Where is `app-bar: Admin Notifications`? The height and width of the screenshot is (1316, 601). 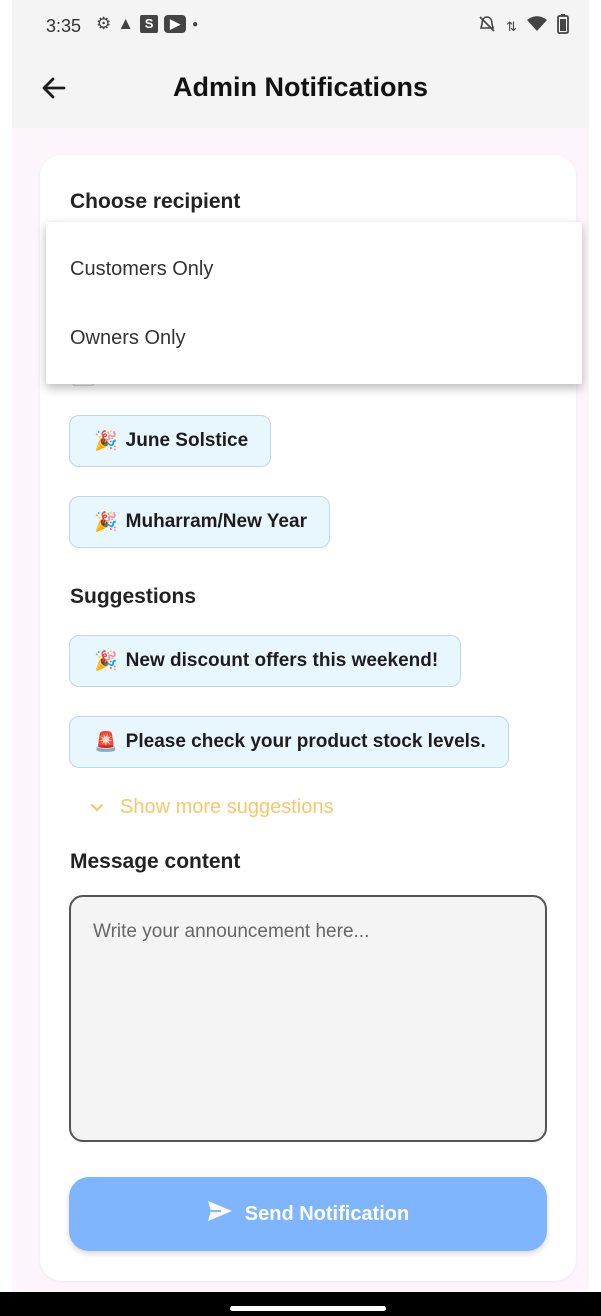
app-bar: Admin Notifications is located at coordinates (300, 89).